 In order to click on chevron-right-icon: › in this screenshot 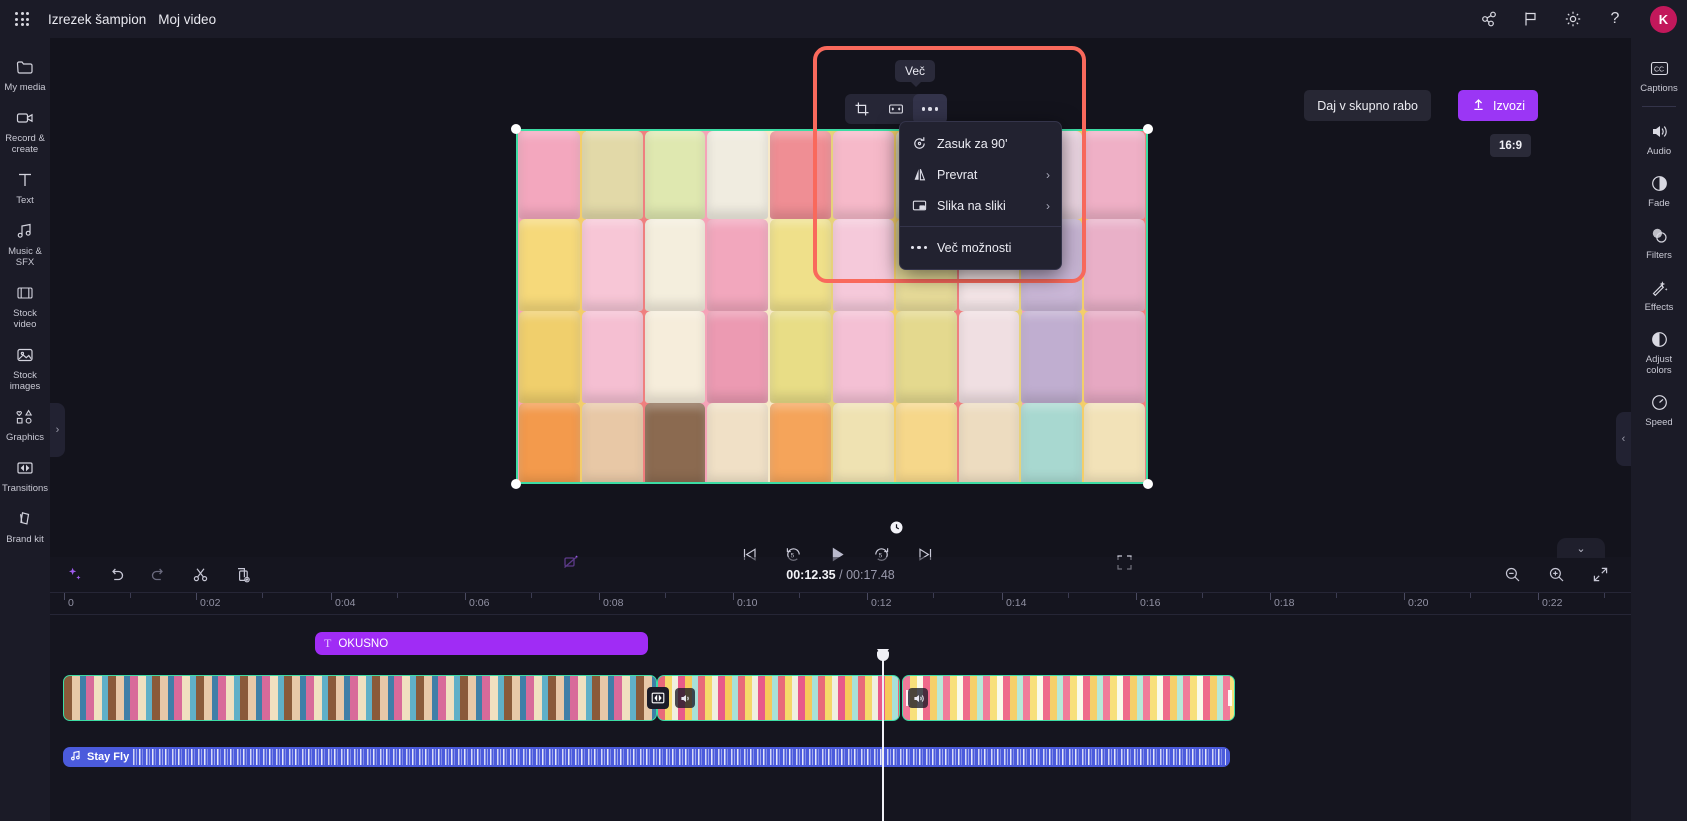, I will do `click(1048, 205)`.